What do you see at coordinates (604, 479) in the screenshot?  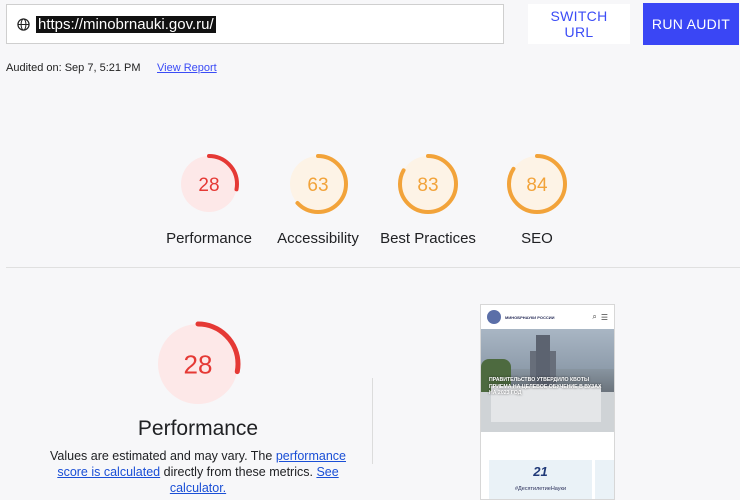 I see `preview-card-partial` at bounding box center [604, 479].